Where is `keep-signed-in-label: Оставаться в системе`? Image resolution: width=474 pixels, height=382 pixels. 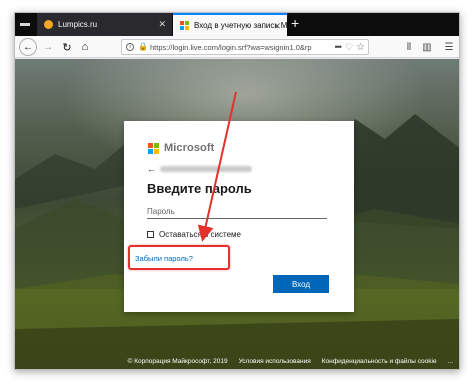
keep-signed-in-label: Оставаться в системе is located at coordinates (200, 234).